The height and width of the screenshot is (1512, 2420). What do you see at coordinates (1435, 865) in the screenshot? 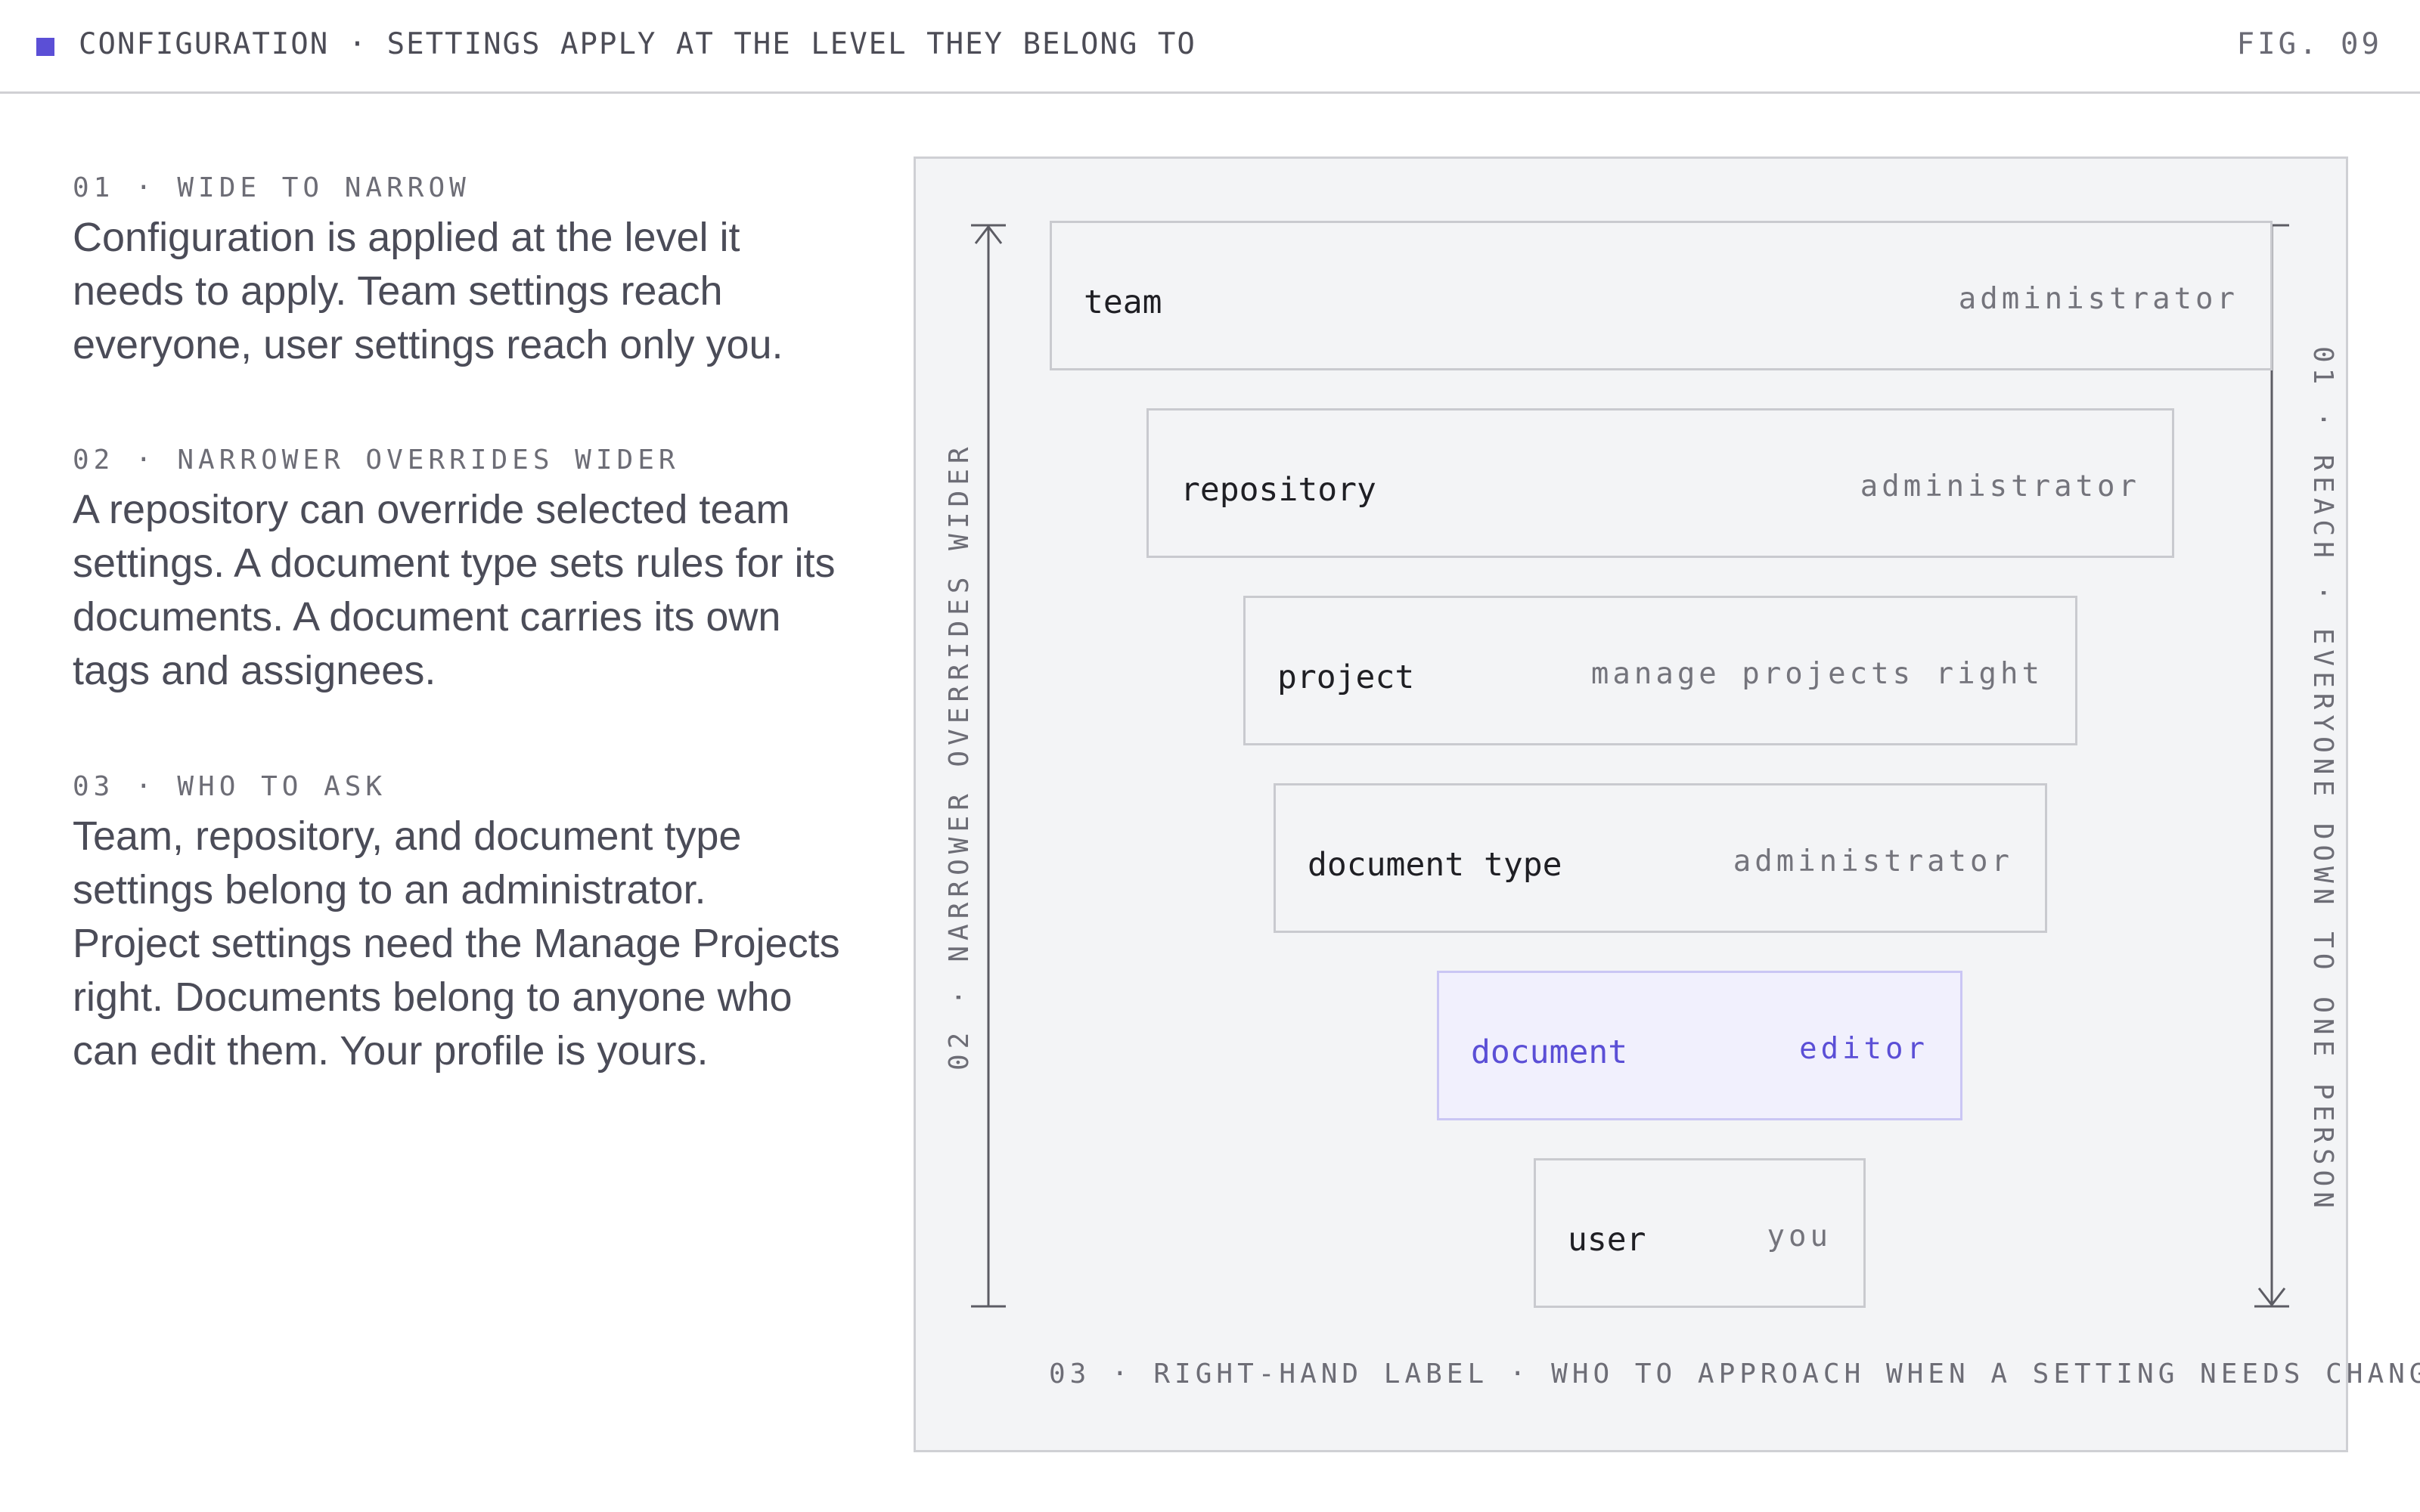
I see `level-name: document type` at bounding box center [1435, 865].